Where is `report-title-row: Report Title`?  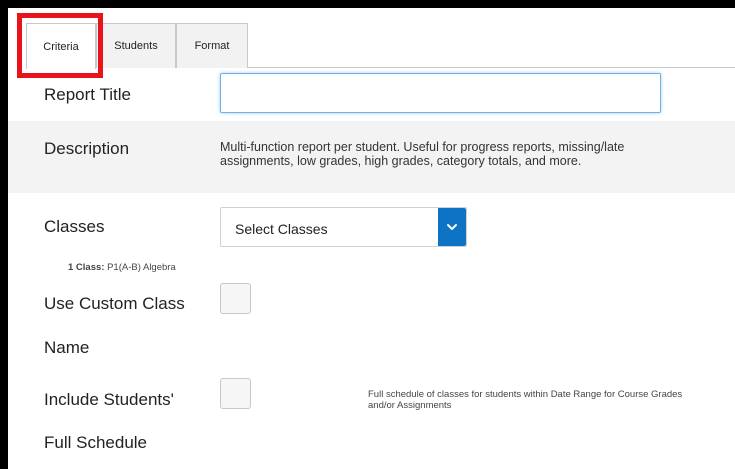
report-title-row: Report Title is located at coordinates (371, 95).